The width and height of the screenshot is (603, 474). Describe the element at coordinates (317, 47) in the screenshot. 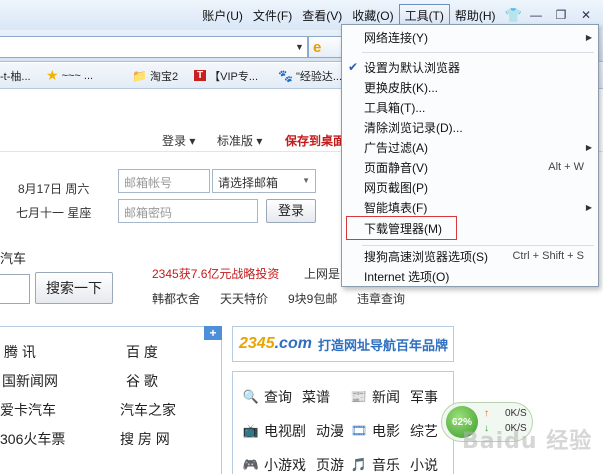

I see `browser-e-icon: e` at that location.